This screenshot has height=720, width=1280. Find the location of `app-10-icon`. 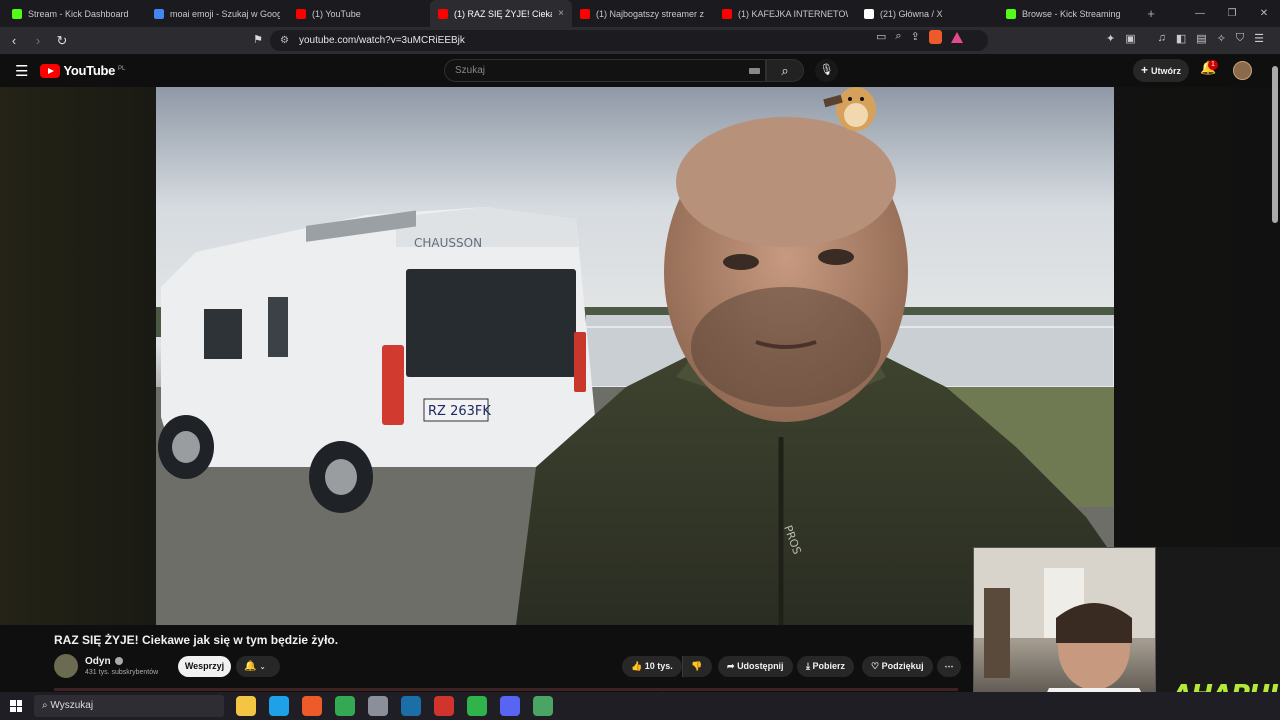

app-10-icon is located at coordinates (543, 706).